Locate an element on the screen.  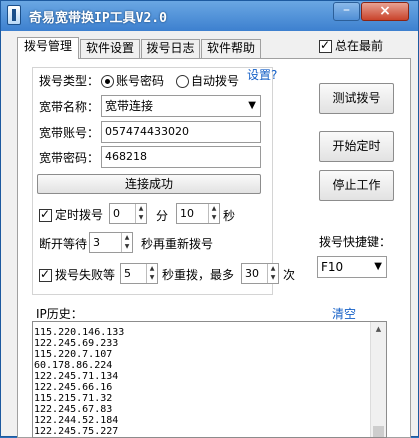
list-item: 122.245.71.134 is located at coordinates (76, 376).